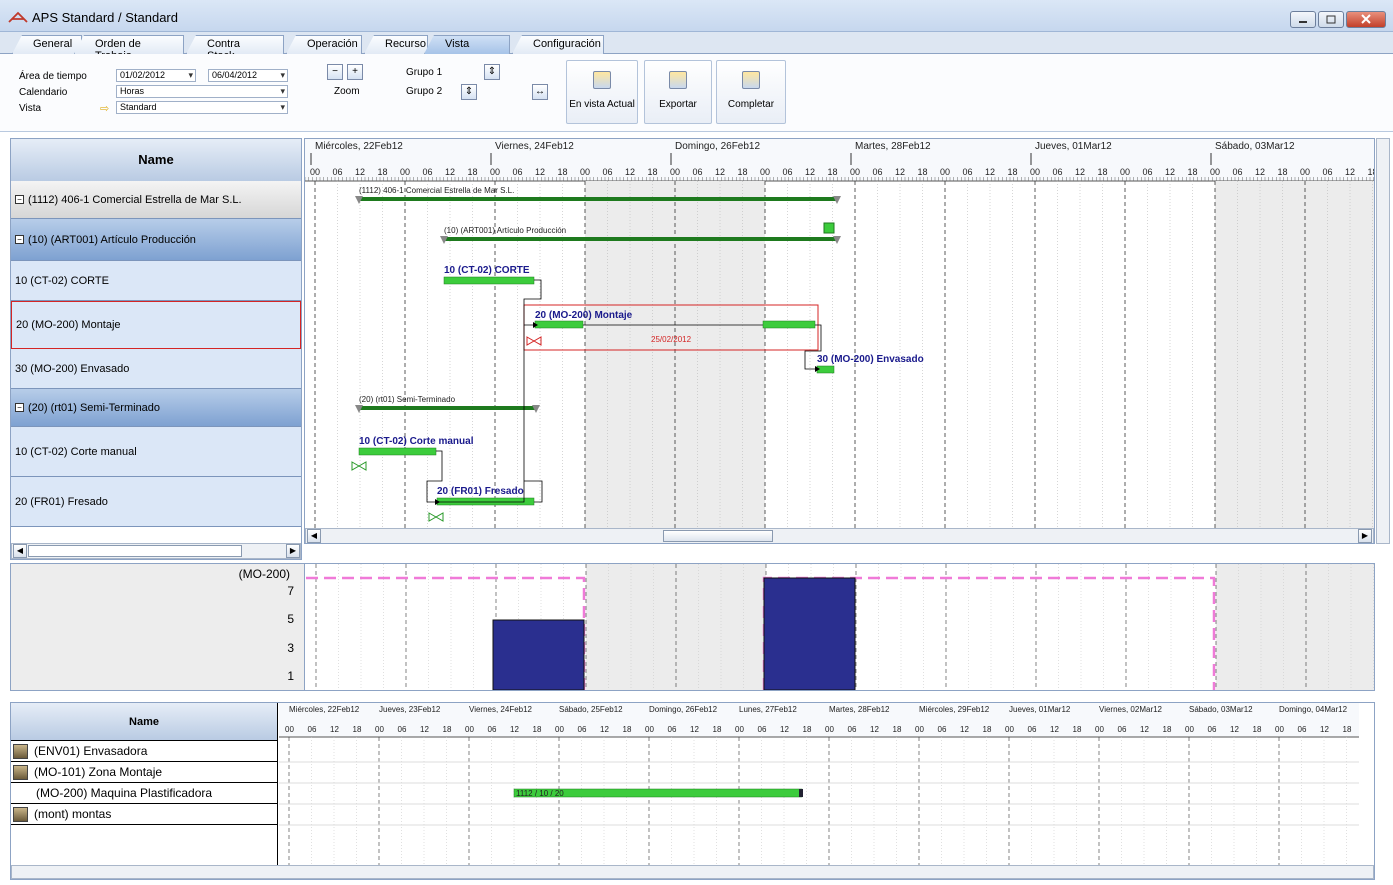 Image resolution: width=1393 pixels, height=885 pixels. I want to click on article-bar, so click(640, 239).